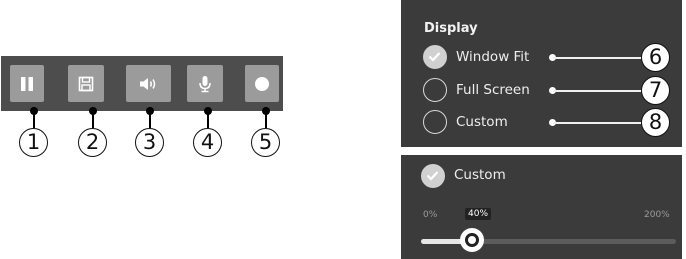 The image size is (686, 259). What do you see at coordinates (92, 142) in the screenshot?
I see `callout-number: 2` at bounding box center [92, 142].